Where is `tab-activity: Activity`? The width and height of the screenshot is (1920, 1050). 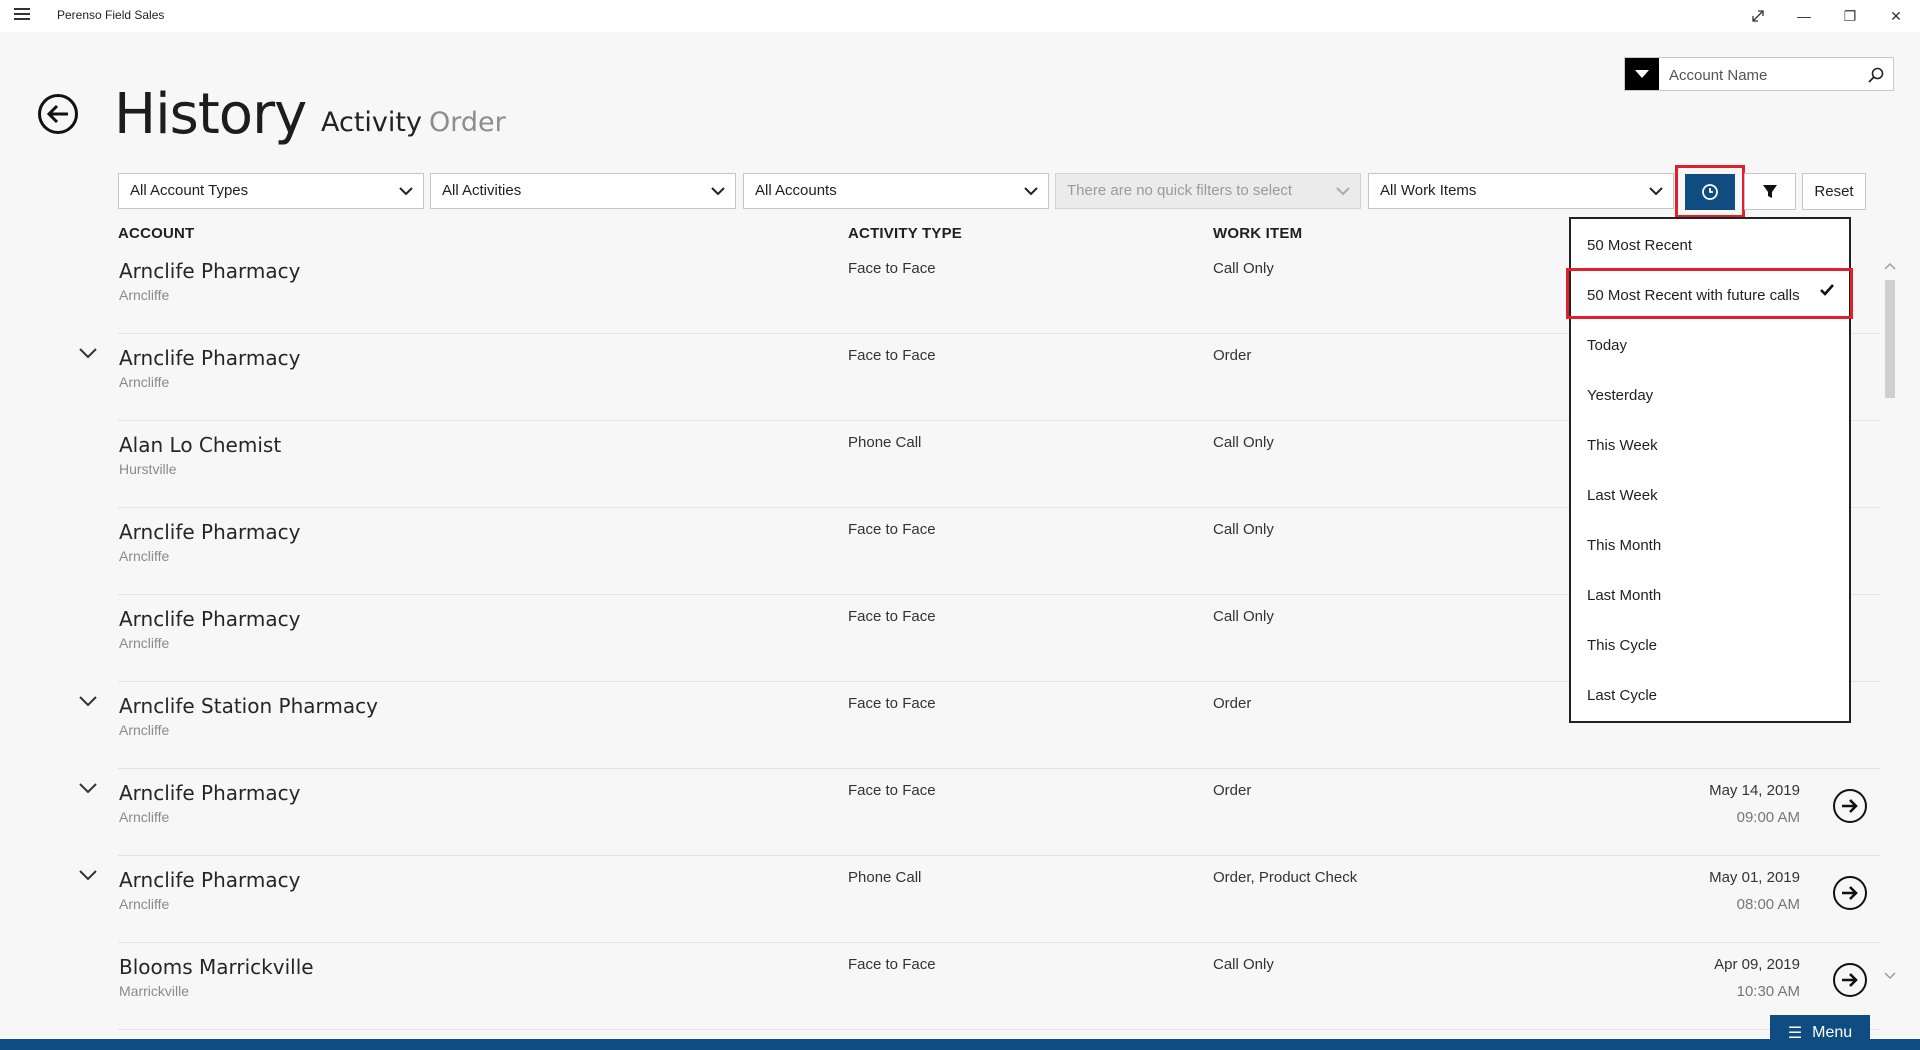
tab-activity: Activity is located at coordinates (371, 122).